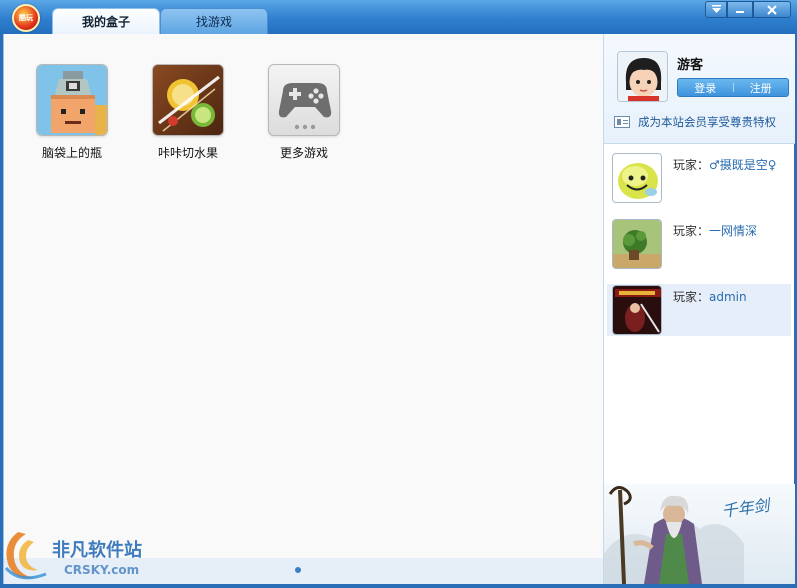 The height and width of the screenshot is (588, 797). I want to click on watermark-logo: 非凡软件站 CRSKY.com, so click(80, 556).